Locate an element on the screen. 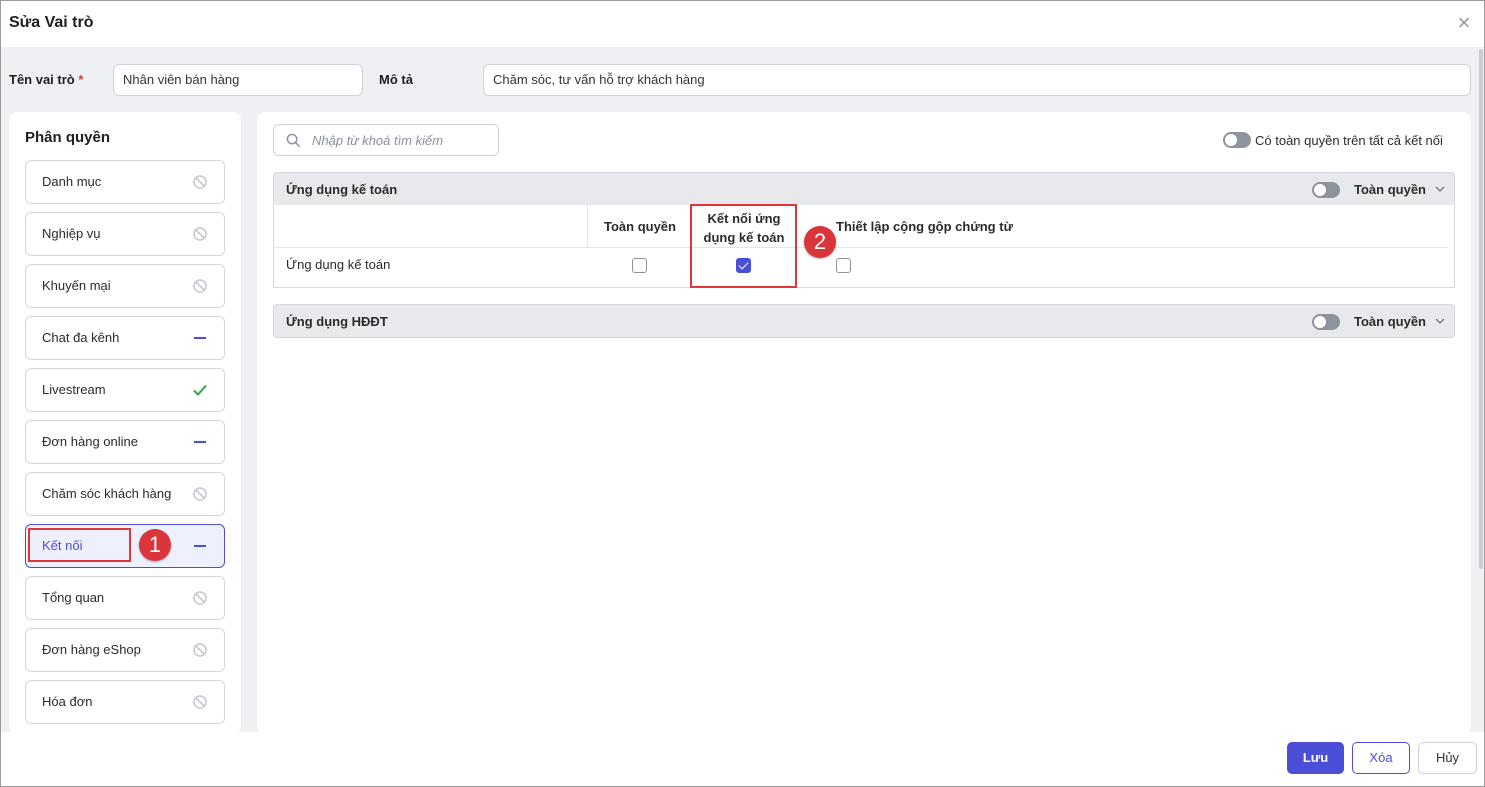 Image resolution: width=1485 pixels, height=787 pixels. sidebar-item-don-hang-online: Đơn hàng online is located at coordinates (125, 442).